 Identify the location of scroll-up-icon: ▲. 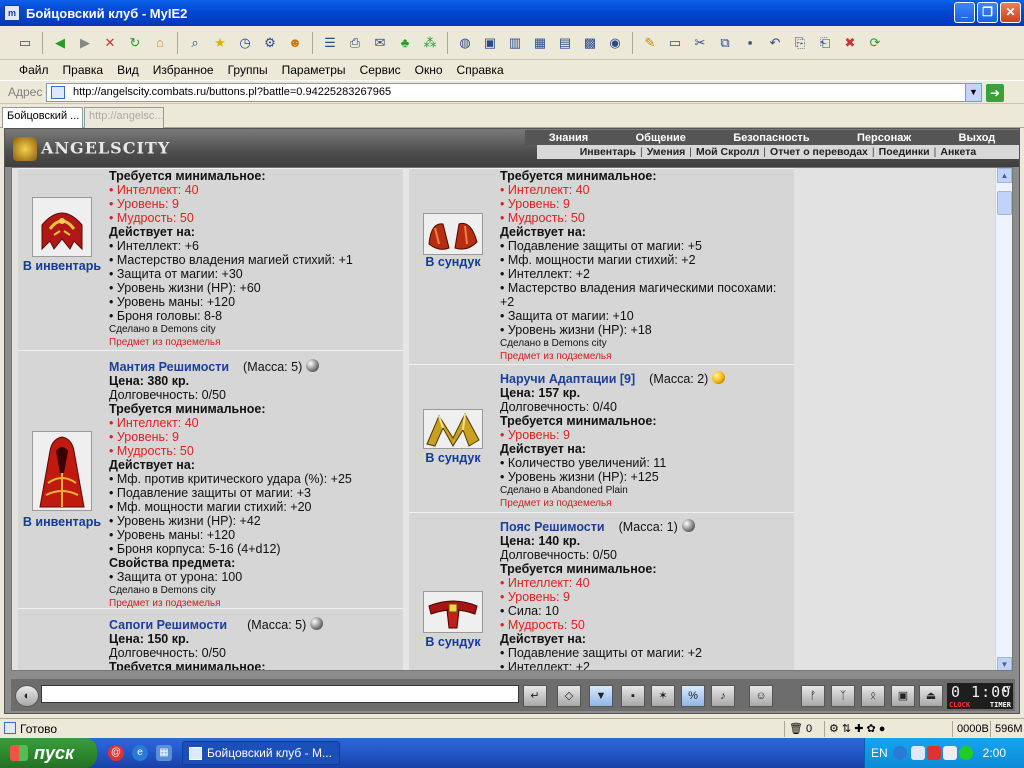
(1004, 175).